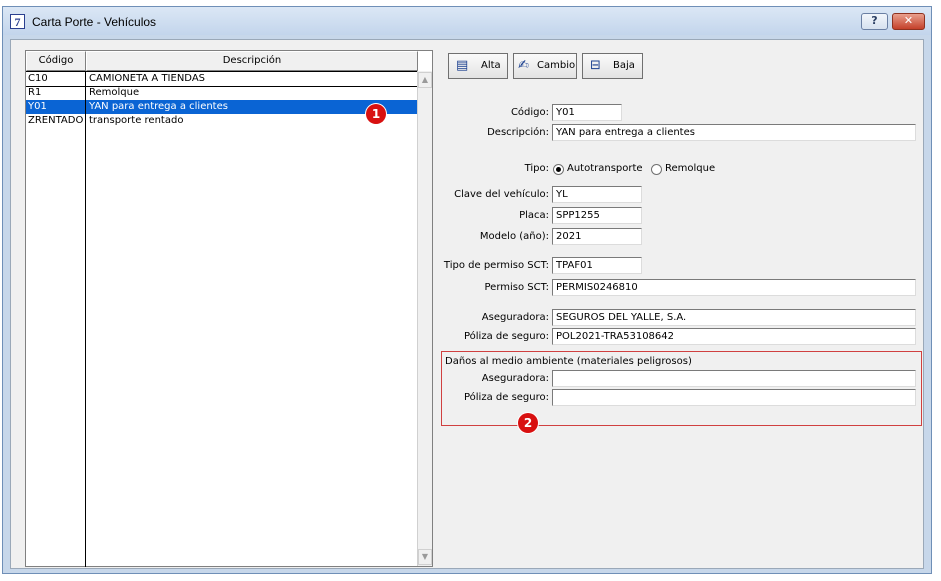  I want to click on alta-button: ▤ Alta, so click(478, 66).